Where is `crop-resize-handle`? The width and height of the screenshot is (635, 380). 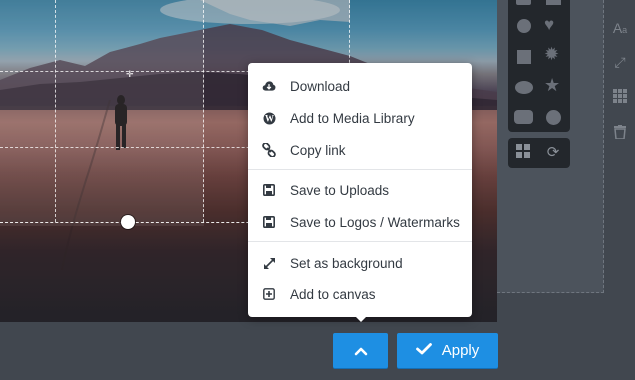 crop-resize-handle is located at coordinates (128, 222).